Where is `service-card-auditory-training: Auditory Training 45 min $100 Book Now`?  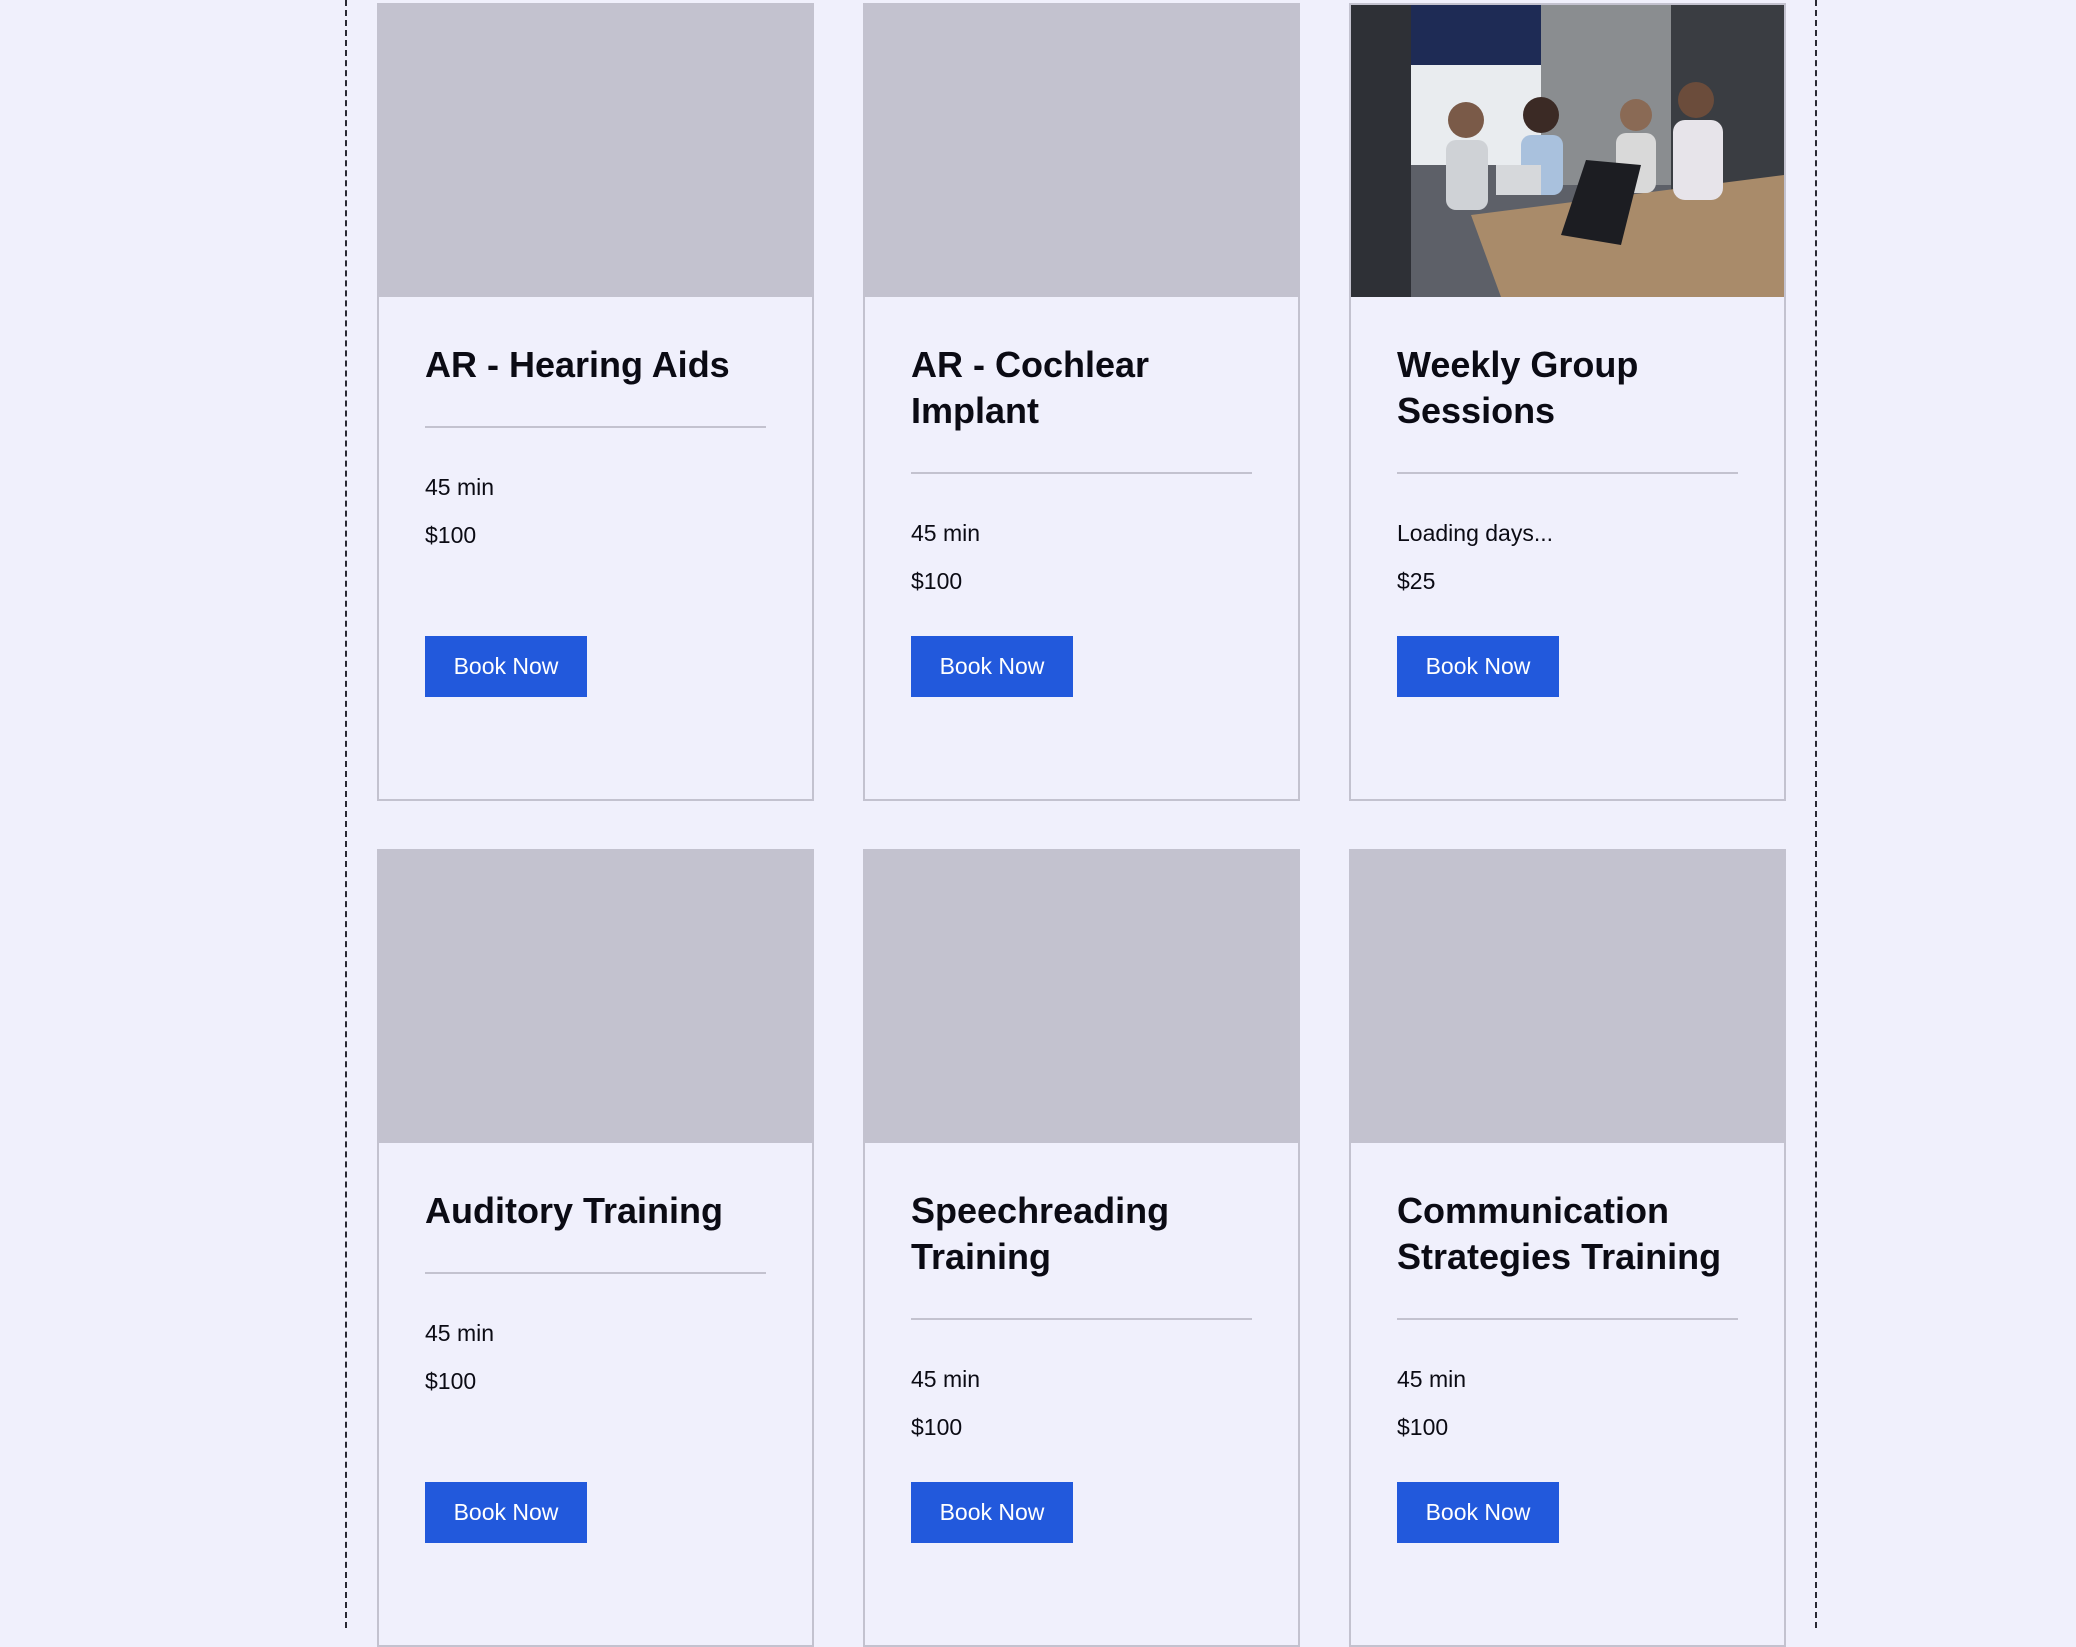 service-card-auditory-training: Auditory Training 45 min $100 Book Now is located at coordinates (595, 1248).